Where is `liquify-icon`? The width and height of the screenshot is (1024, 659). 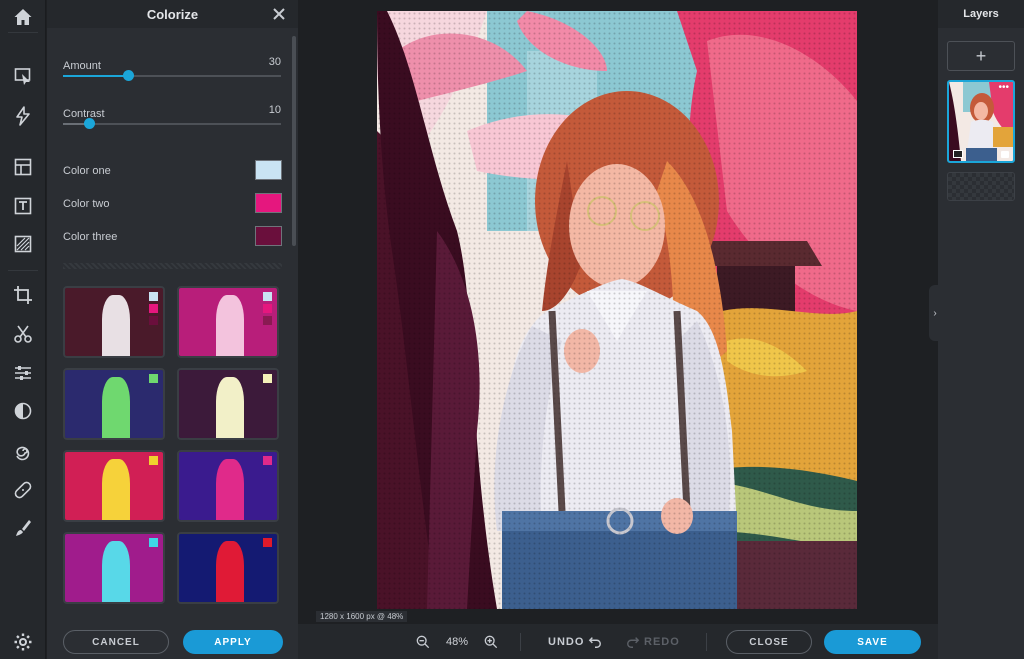
liquify-icon is located at coordinates (23, 451).